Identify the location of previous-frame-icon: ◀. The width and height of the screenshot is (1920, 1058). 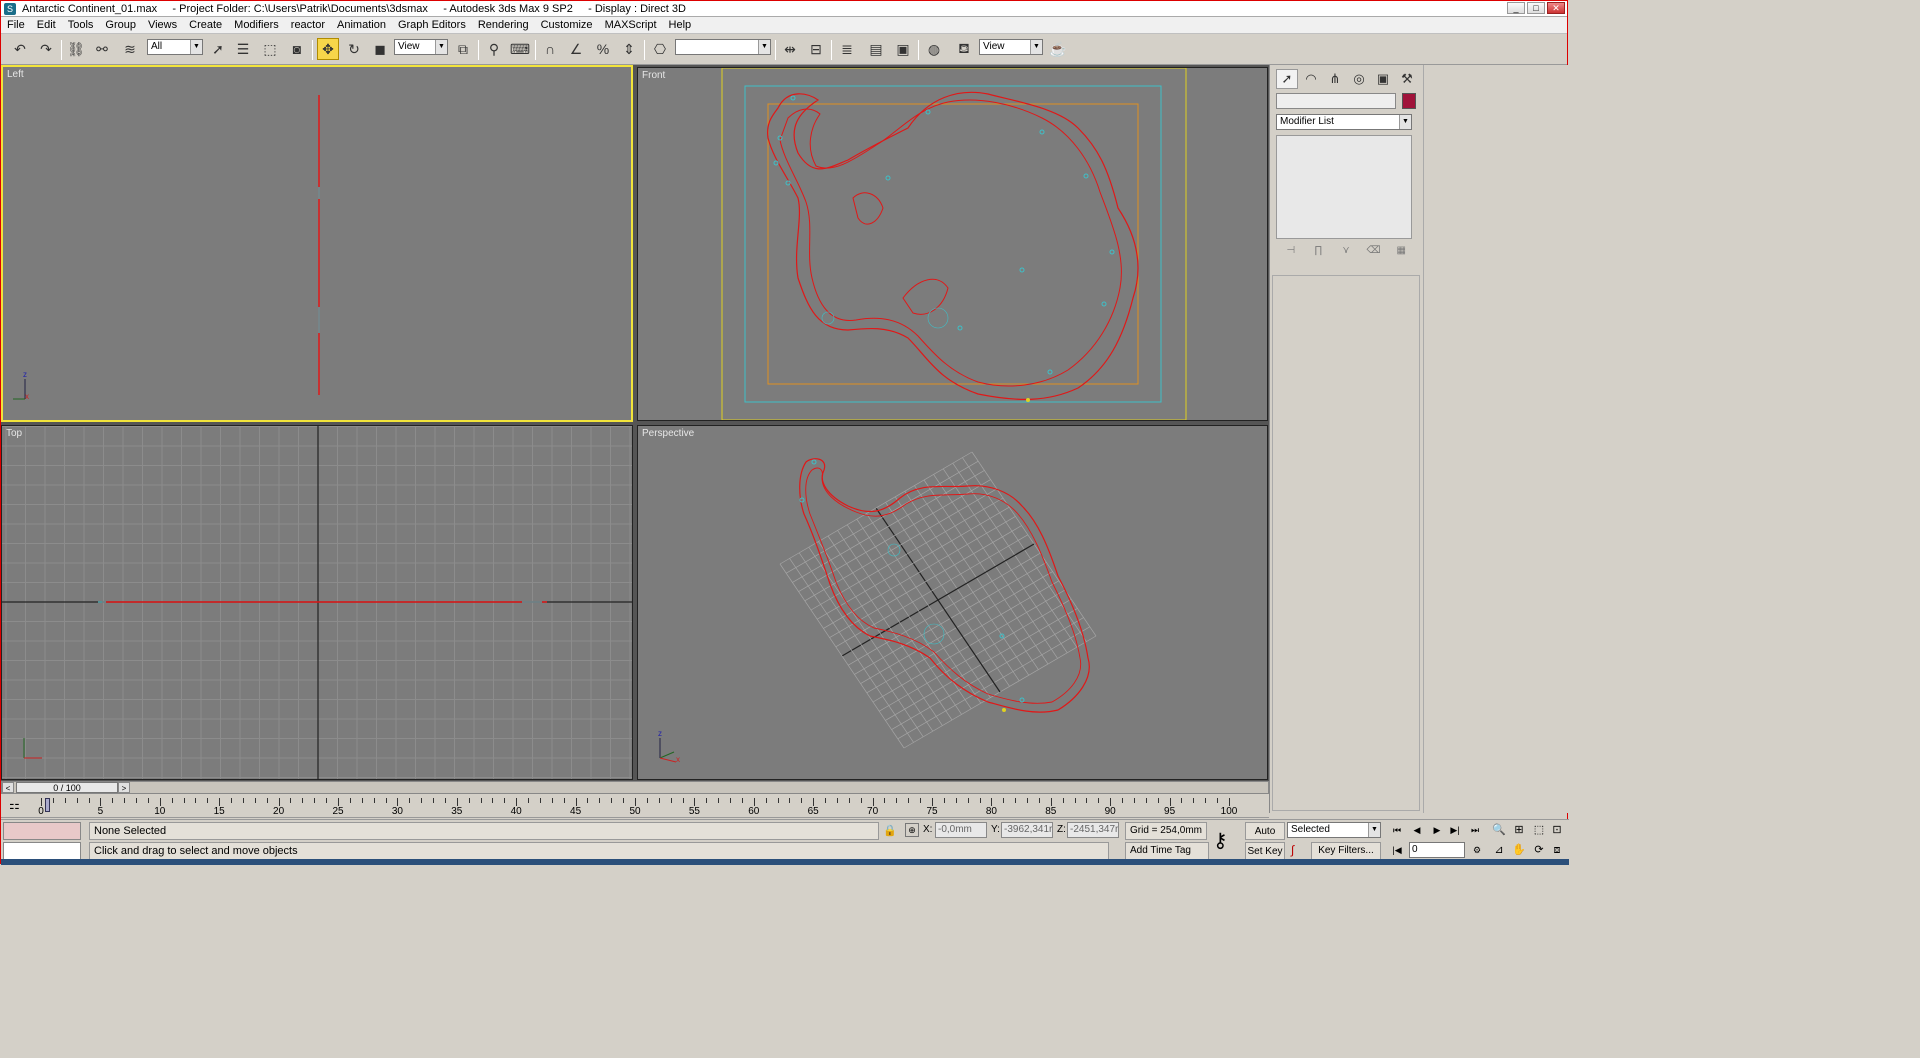
(1417, 830).